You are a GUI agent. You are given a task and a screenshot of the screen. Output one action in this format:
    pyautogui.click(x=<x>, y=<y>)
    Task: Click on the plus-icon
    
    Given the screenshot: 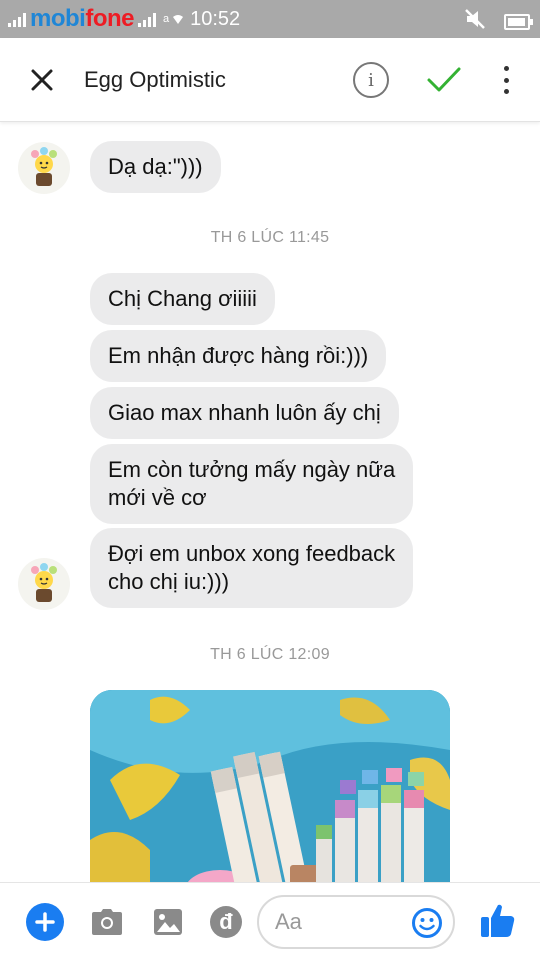 What is the action you would take?
    pyautogui.click(x=45, y=922)
    